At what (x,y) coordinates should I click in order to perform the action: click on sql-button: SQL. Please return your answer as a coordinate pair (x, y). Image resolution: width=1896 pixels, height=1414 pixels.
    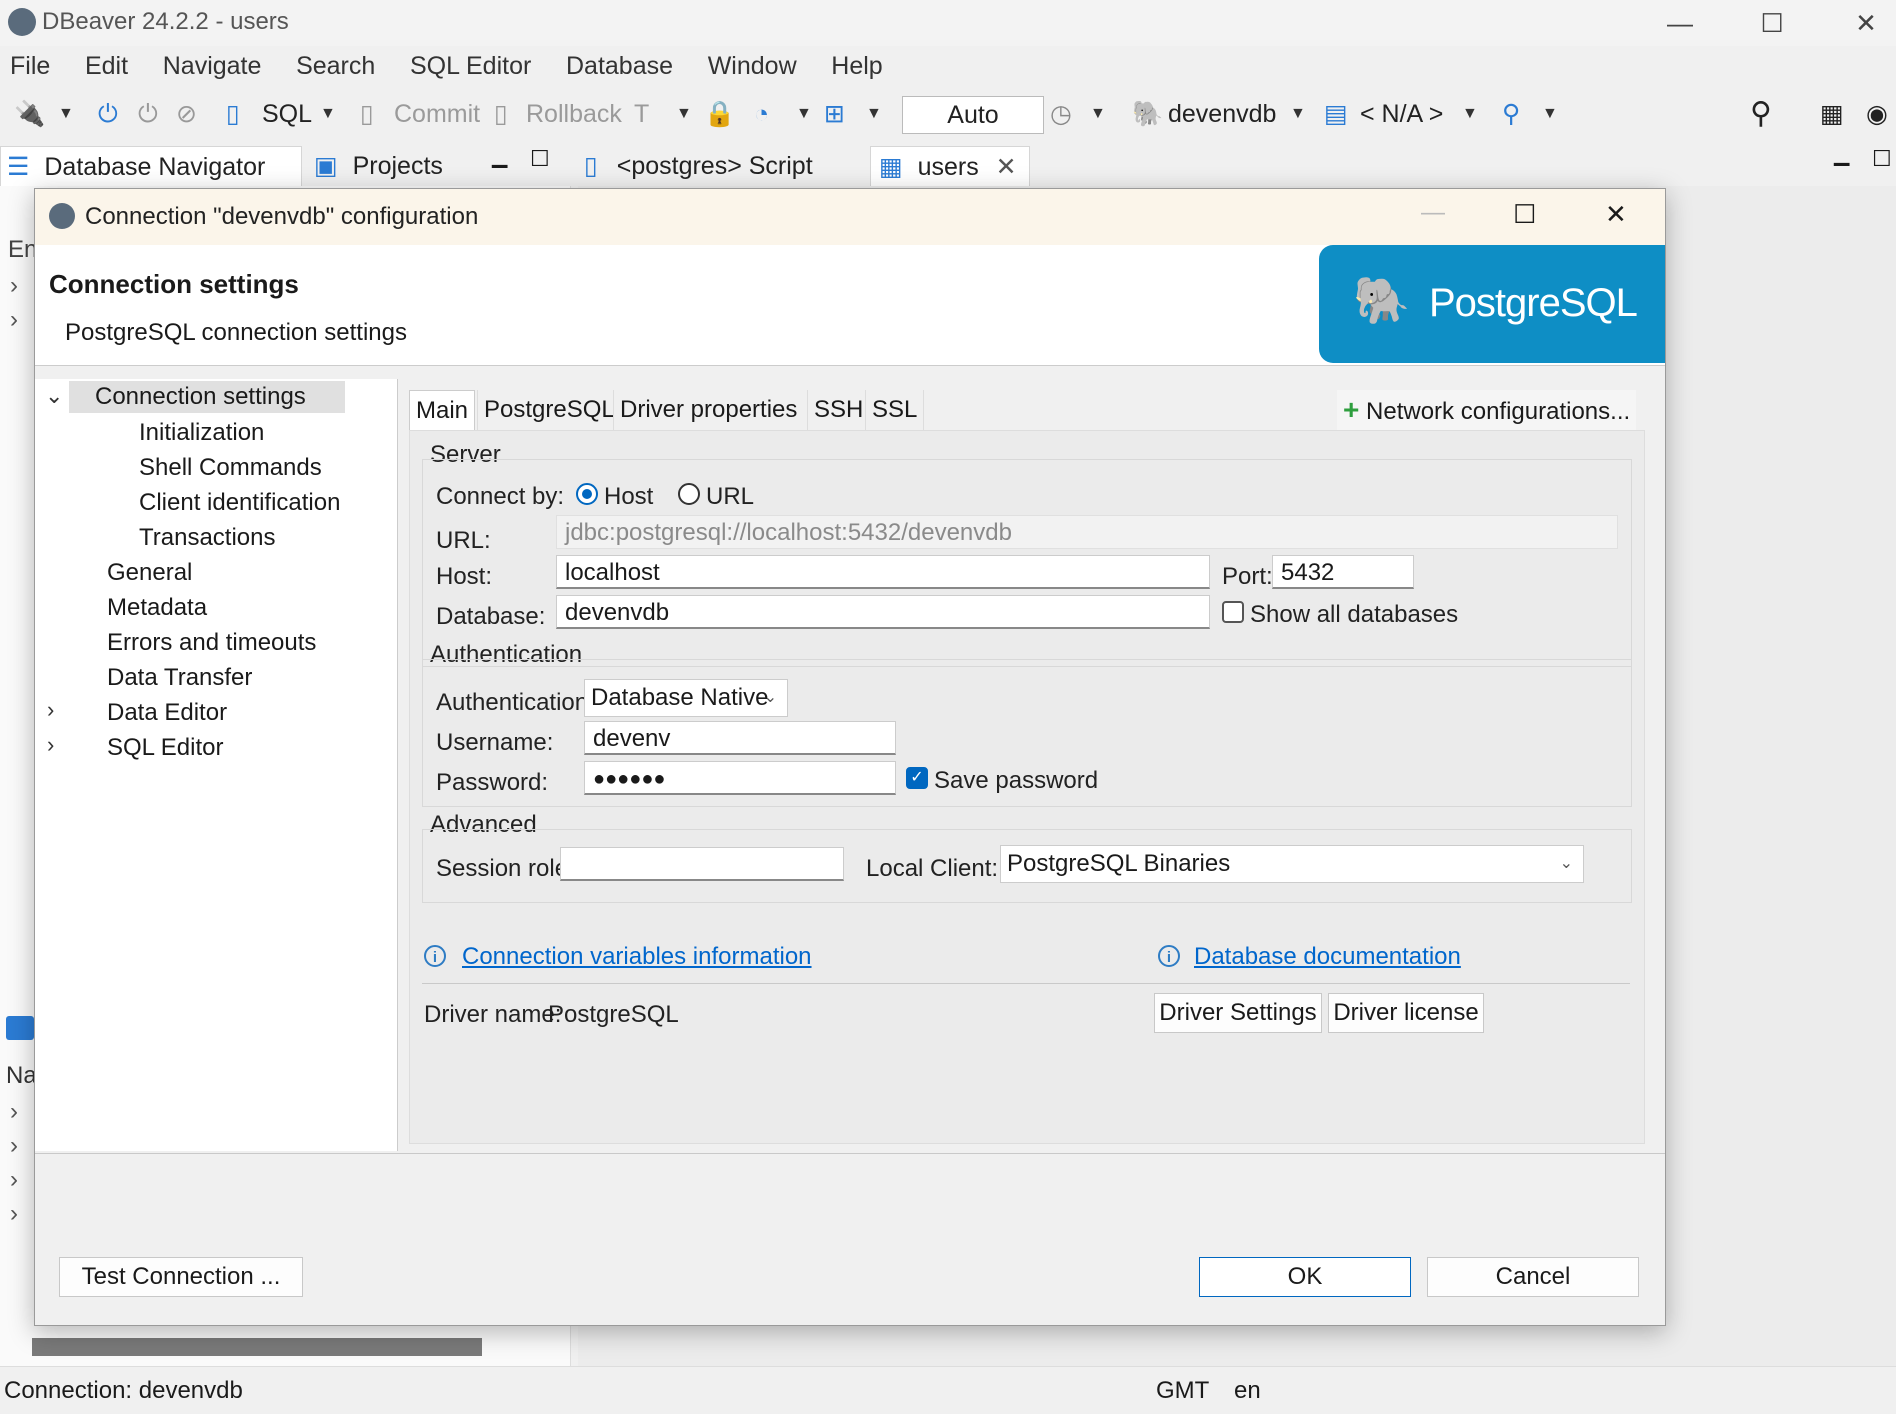
    Looking at the image, I should click on (287, 114).